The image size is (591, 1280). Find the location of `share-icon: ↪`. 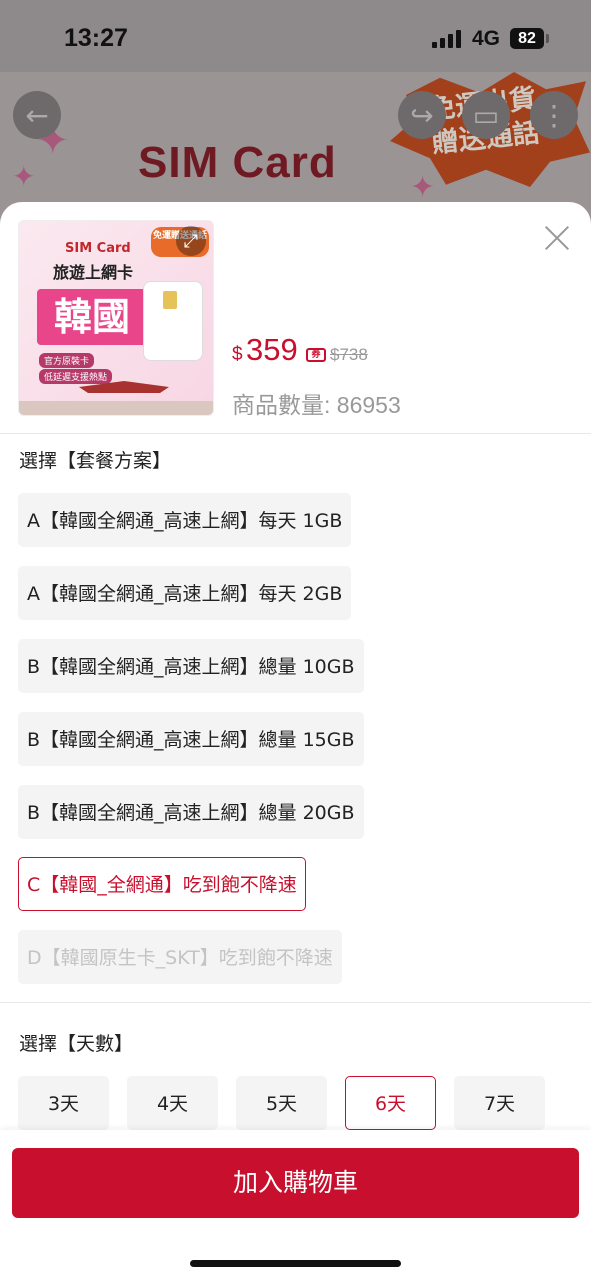

share-icon: ↪ is located at coordinates (422, 115).